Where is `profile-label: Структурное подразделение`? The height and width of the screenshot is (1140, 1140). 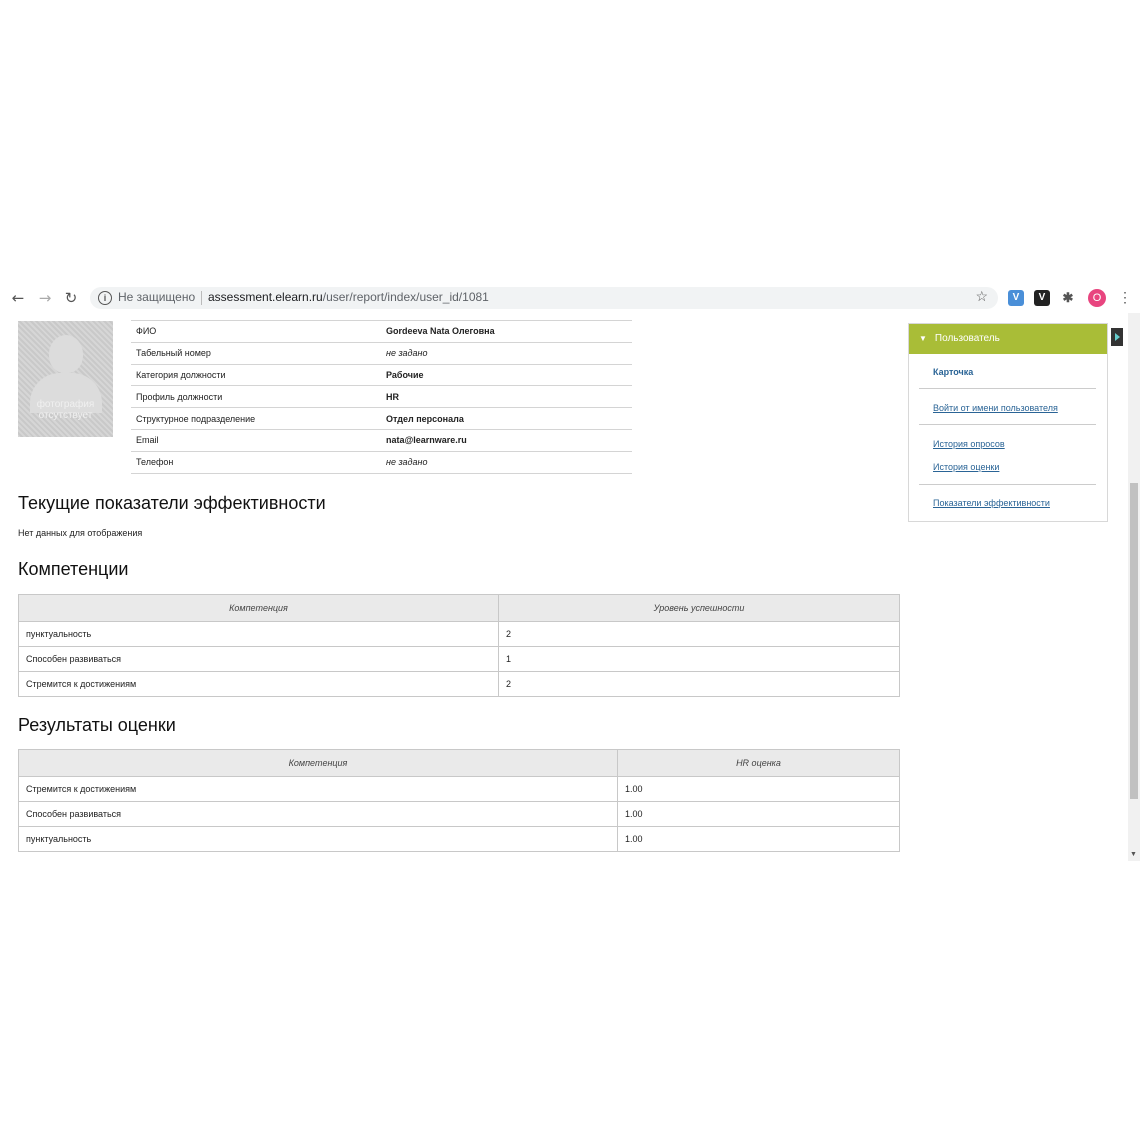
profile-label: Структурное подразделение is located at coordinates (256, 418).